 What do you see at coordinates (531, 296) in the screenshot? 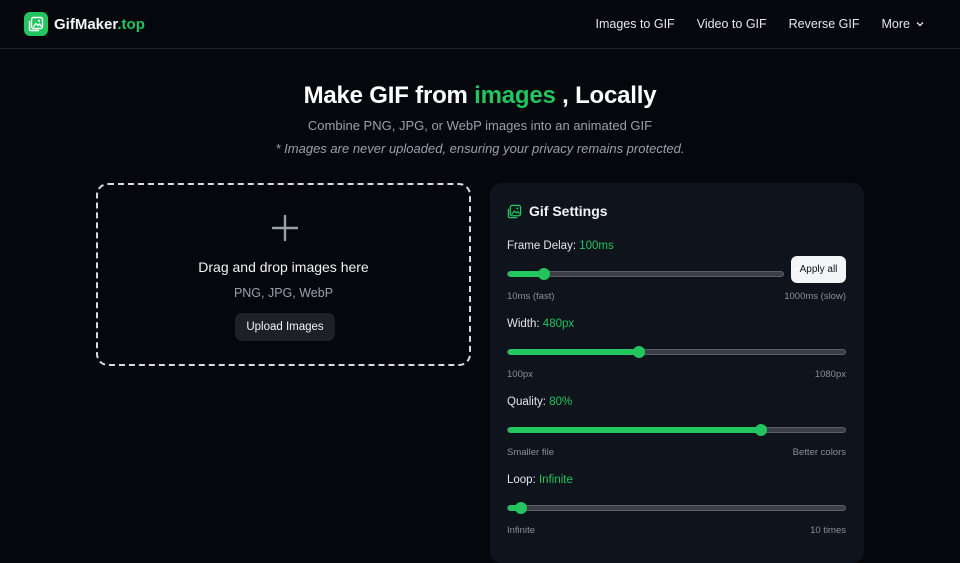
I see `frame-delay-min: 10ms (fast)` at bounding box center [531, 296].